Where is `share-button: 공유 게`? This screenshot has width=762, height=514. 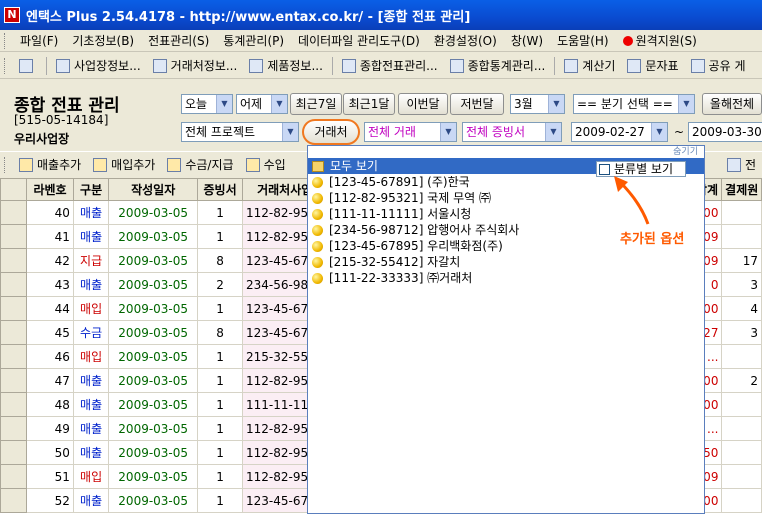
share-button: 공유 게 is located at coordinates (718, 66).